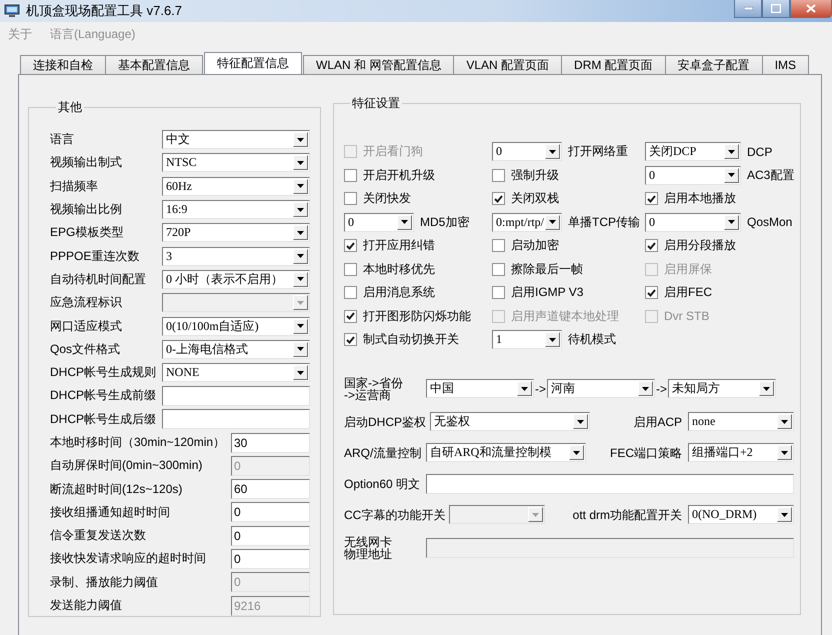 Image resolution: width=832 pixels, height=635 pixels. Describe the element at coordinates (445, 222) in the screenshot. I see `field-label: MD5加密` at that location.